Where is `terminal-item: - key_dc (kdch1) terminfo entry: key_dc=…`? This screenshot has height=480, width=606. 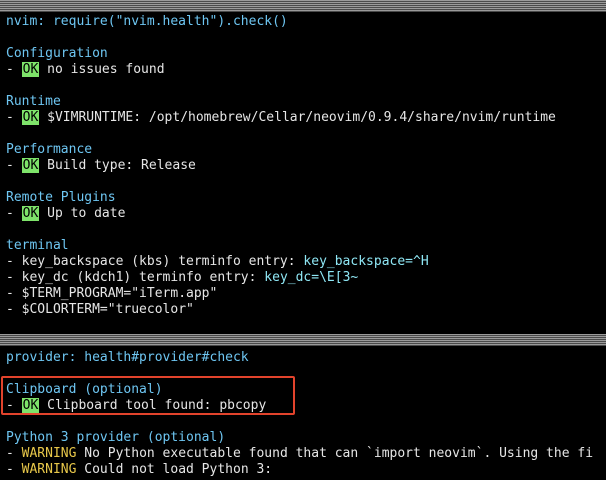
terminal-item: - key_dc (kdch1) terminfo entry: key_dc=… is located at coordinates (182, 278).